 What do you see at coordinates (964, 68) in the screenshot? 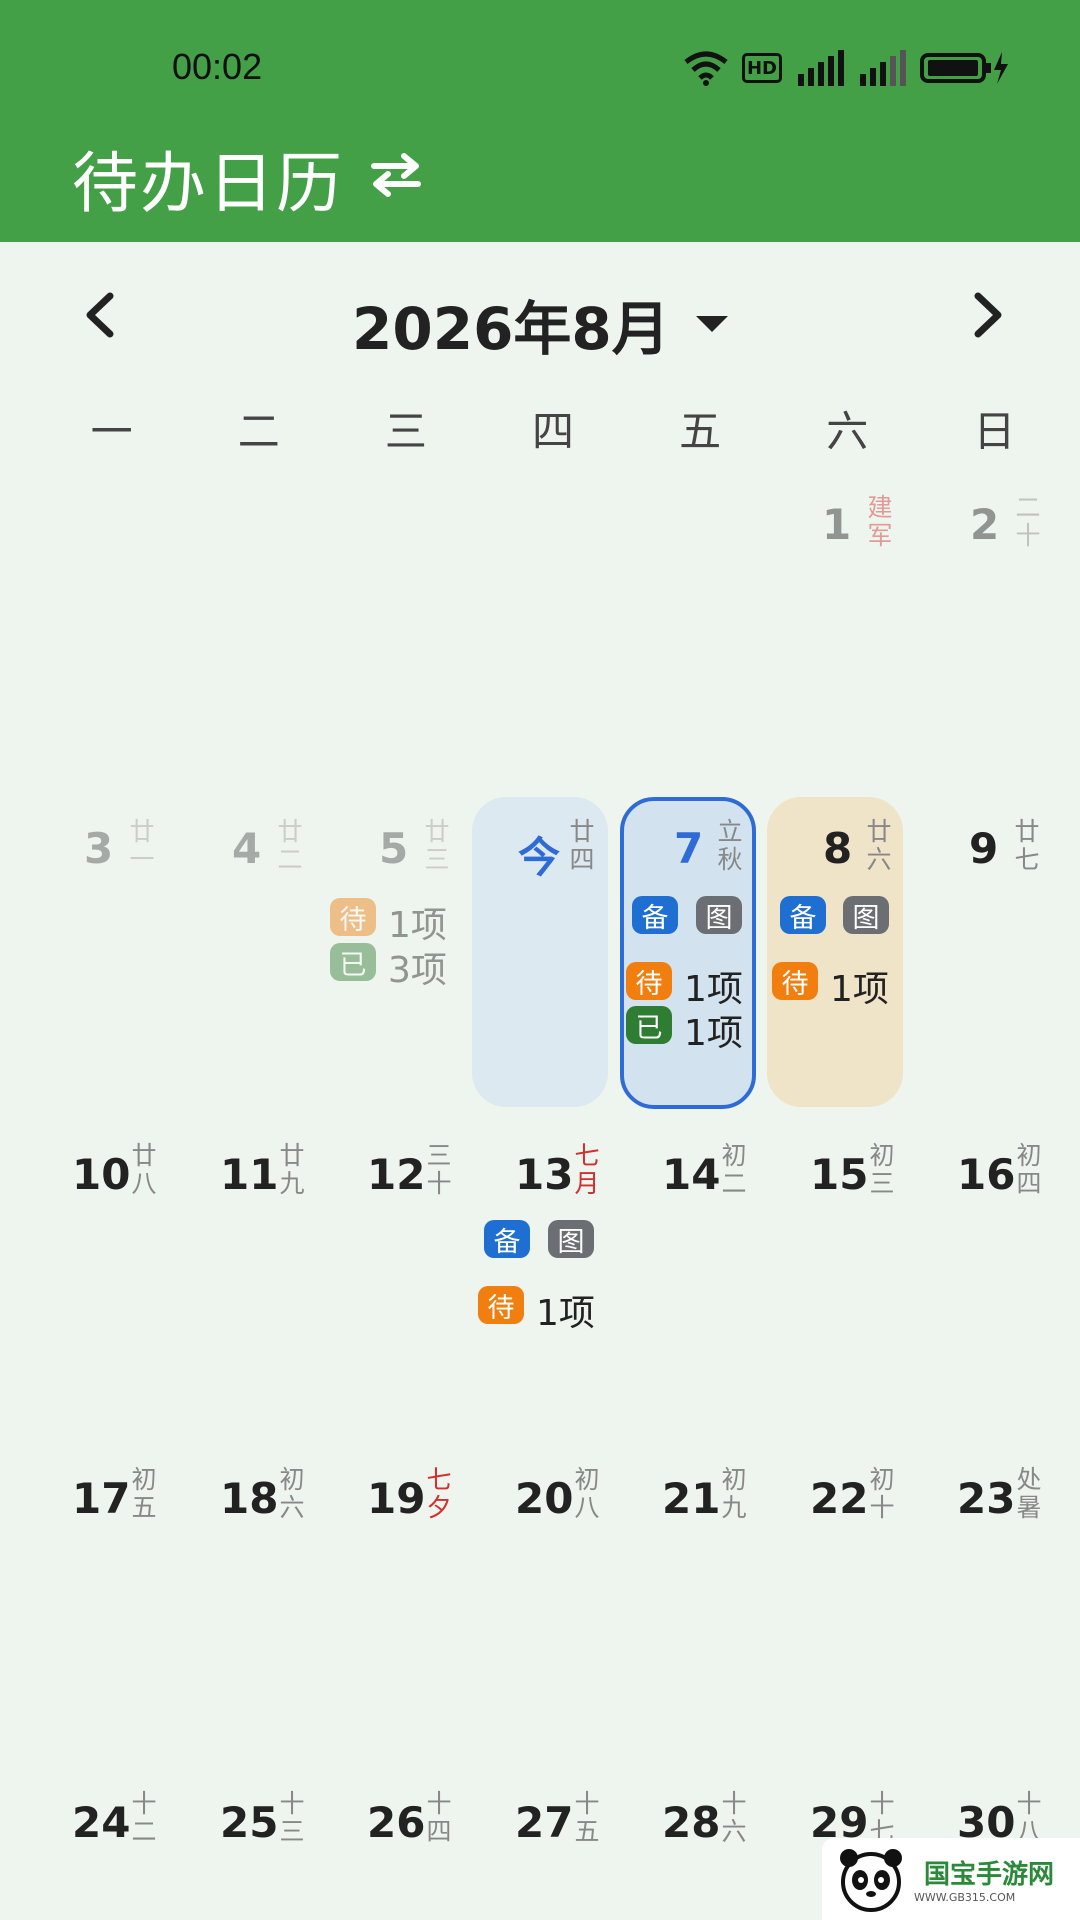
I see `battery-icon` at bounding box center [964, 68].